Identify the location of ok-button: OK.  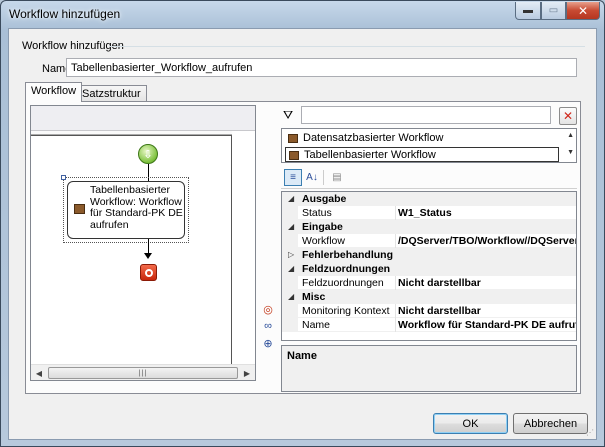
(470, 423).